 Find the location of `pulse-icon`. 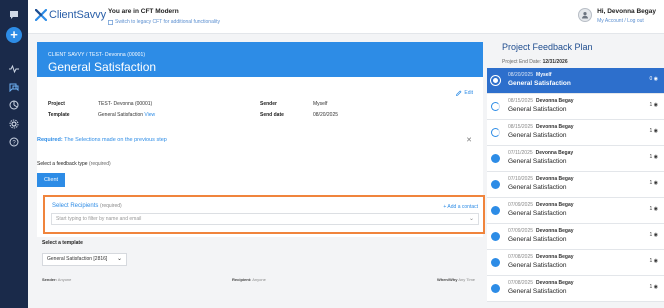

pulse-icon is located at coordinates (14, 69).